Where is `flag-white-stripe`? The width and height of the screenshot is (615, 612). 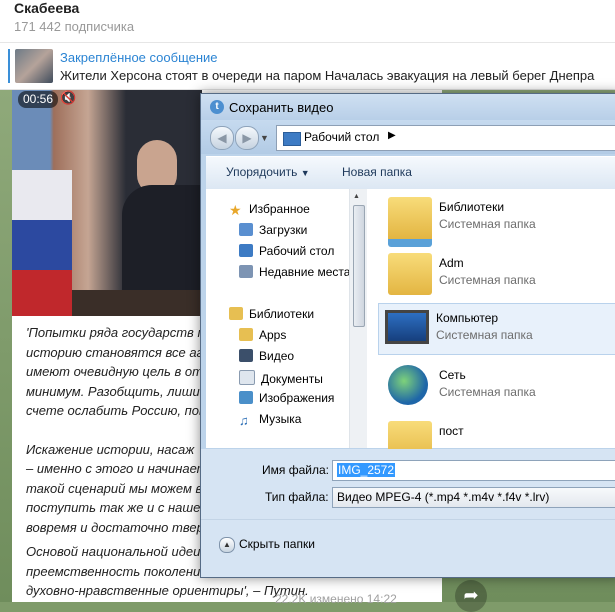 flag-white-stripe is located at coordinates (42, 195).